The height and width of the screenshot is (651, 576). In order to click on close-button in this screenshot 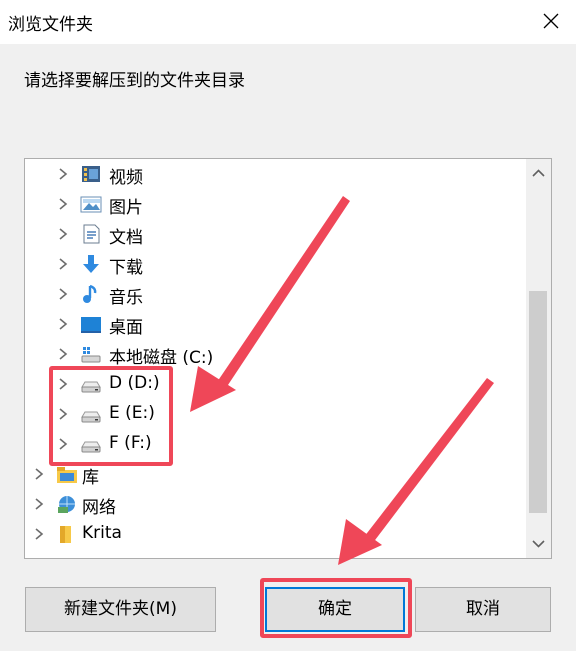, I will do `click(551, 22)`.